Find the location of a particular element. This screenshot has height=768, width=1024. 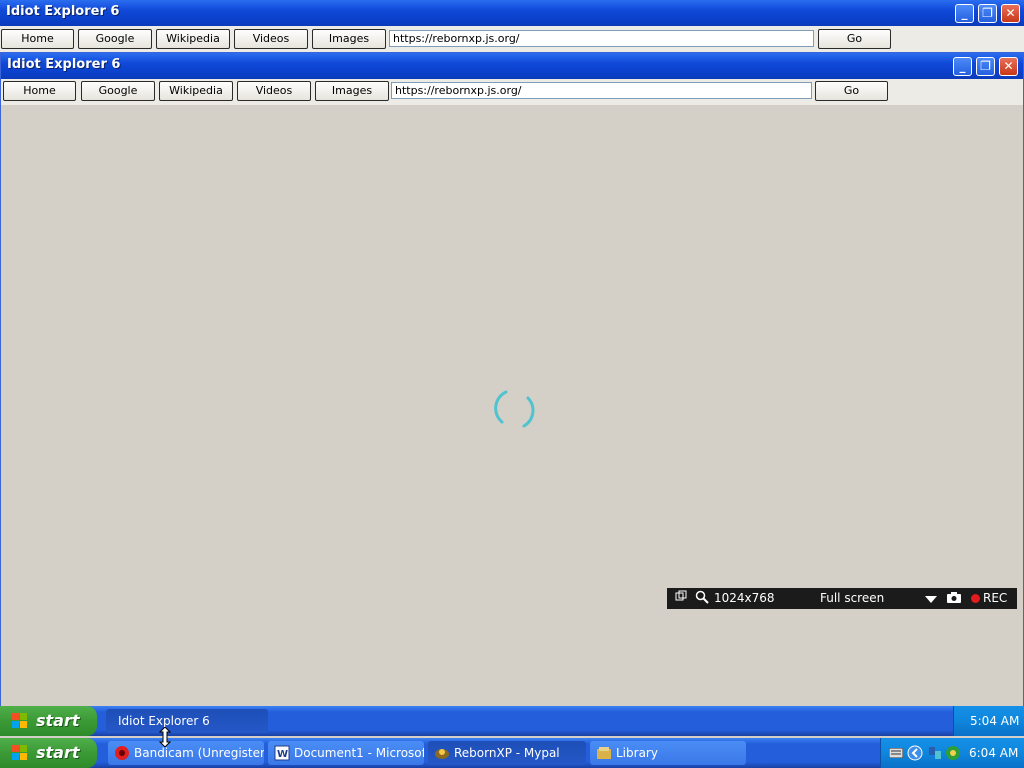

resolution-label: 1024x768 is located at coordinates (744, 598).